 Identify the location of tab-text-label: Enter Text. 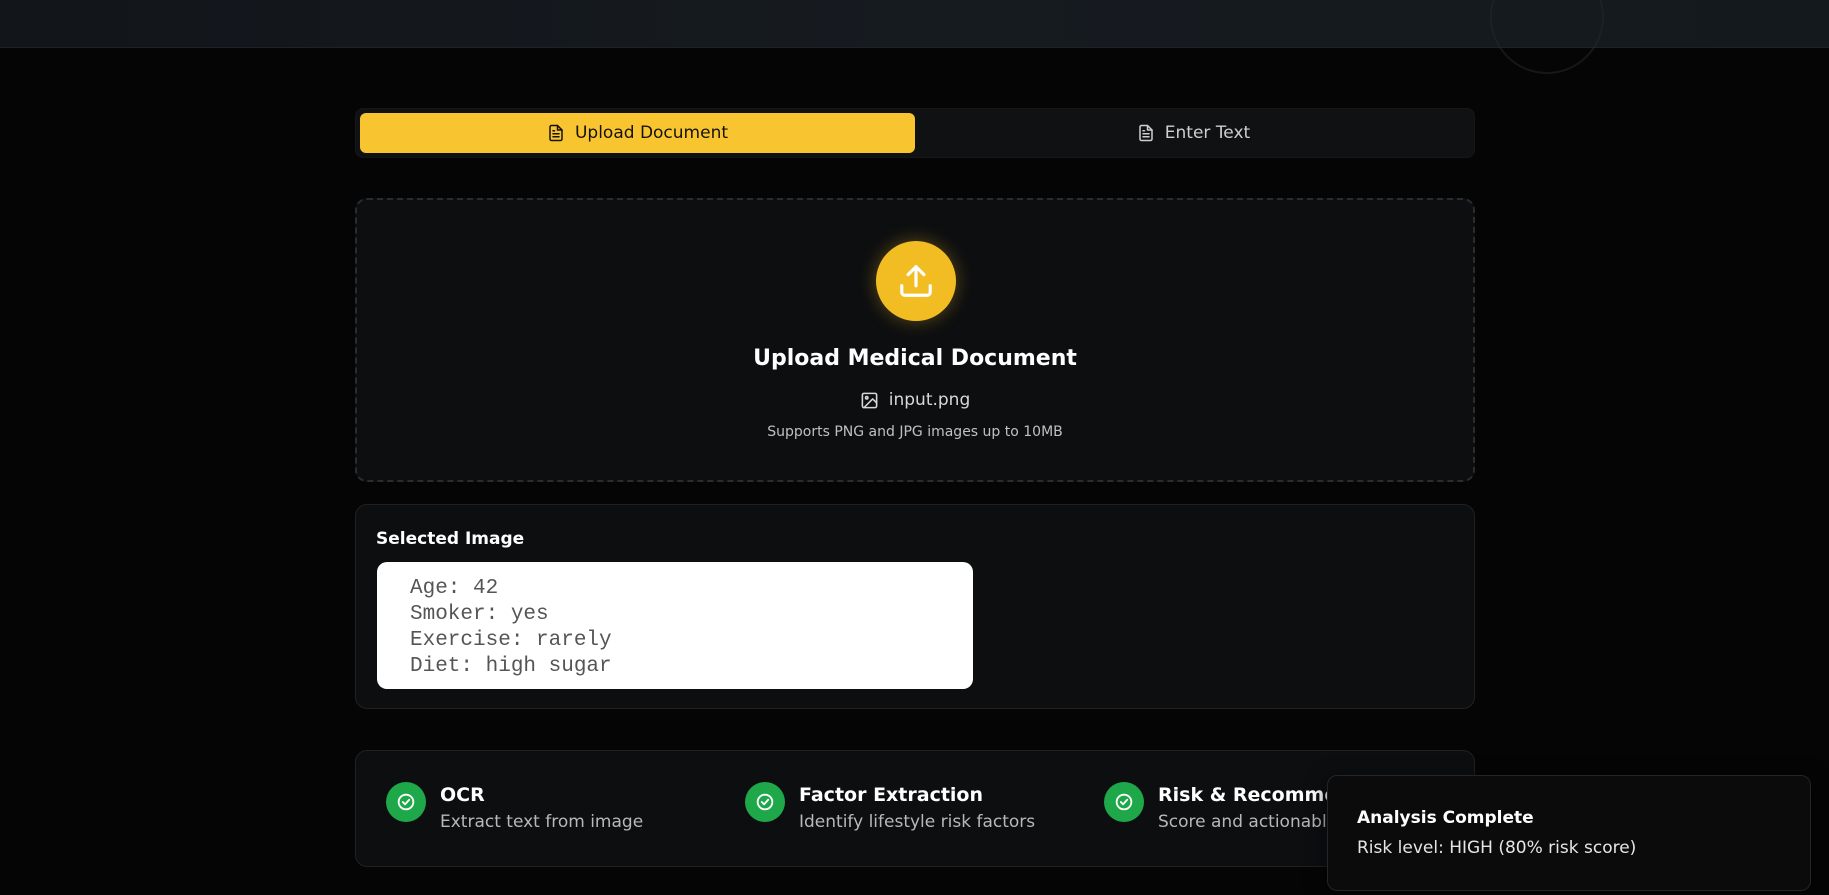
(1207, 133).